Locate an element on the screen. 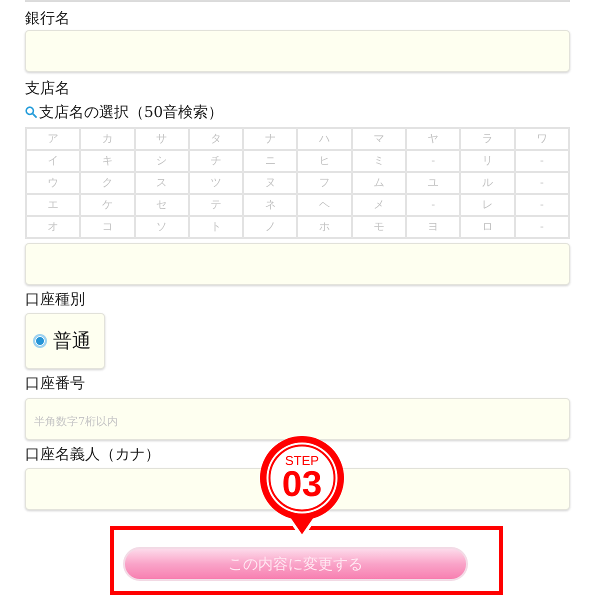 The height and width of the screenshot is (600, 600). kana-cell: ネ is located at coordinates (270, 205).